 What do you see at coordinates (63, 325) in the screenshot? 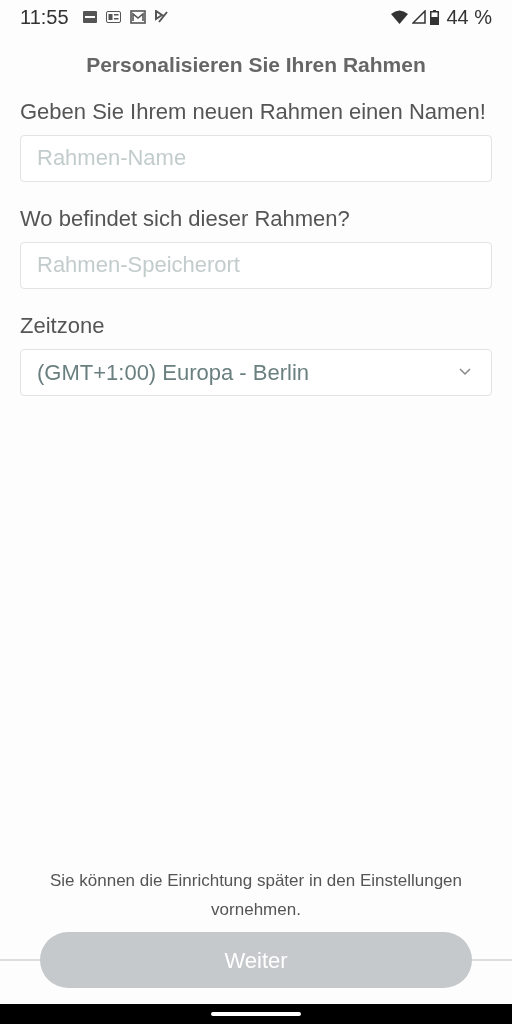
I see `field-label: Zeitzone` at bounding box center [63, 325].